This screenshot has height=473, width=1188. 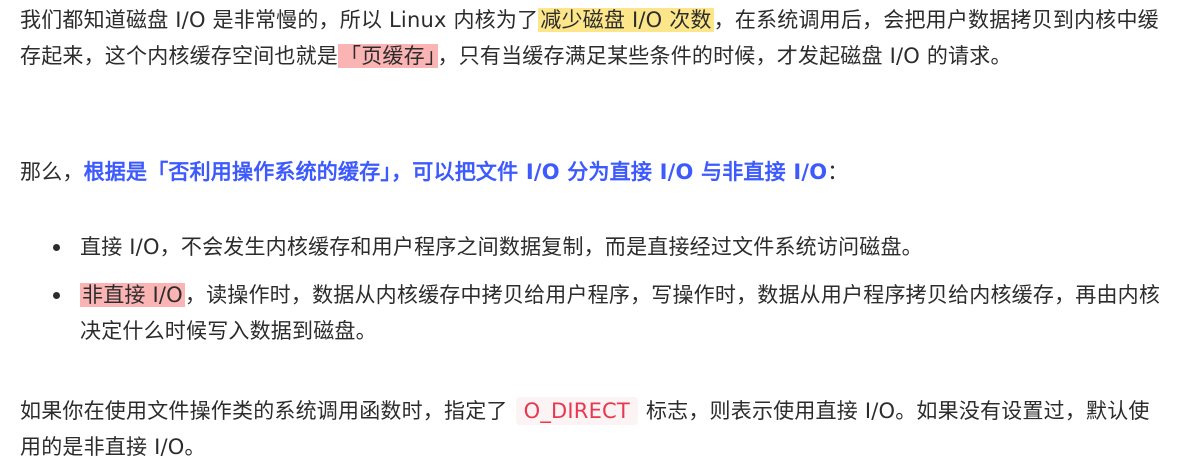 What do you see at coordinates (132, 295) in the screenshot?
I see `highlight-buffered-io: 非直接 I/O` at bounding box center [132, 295].